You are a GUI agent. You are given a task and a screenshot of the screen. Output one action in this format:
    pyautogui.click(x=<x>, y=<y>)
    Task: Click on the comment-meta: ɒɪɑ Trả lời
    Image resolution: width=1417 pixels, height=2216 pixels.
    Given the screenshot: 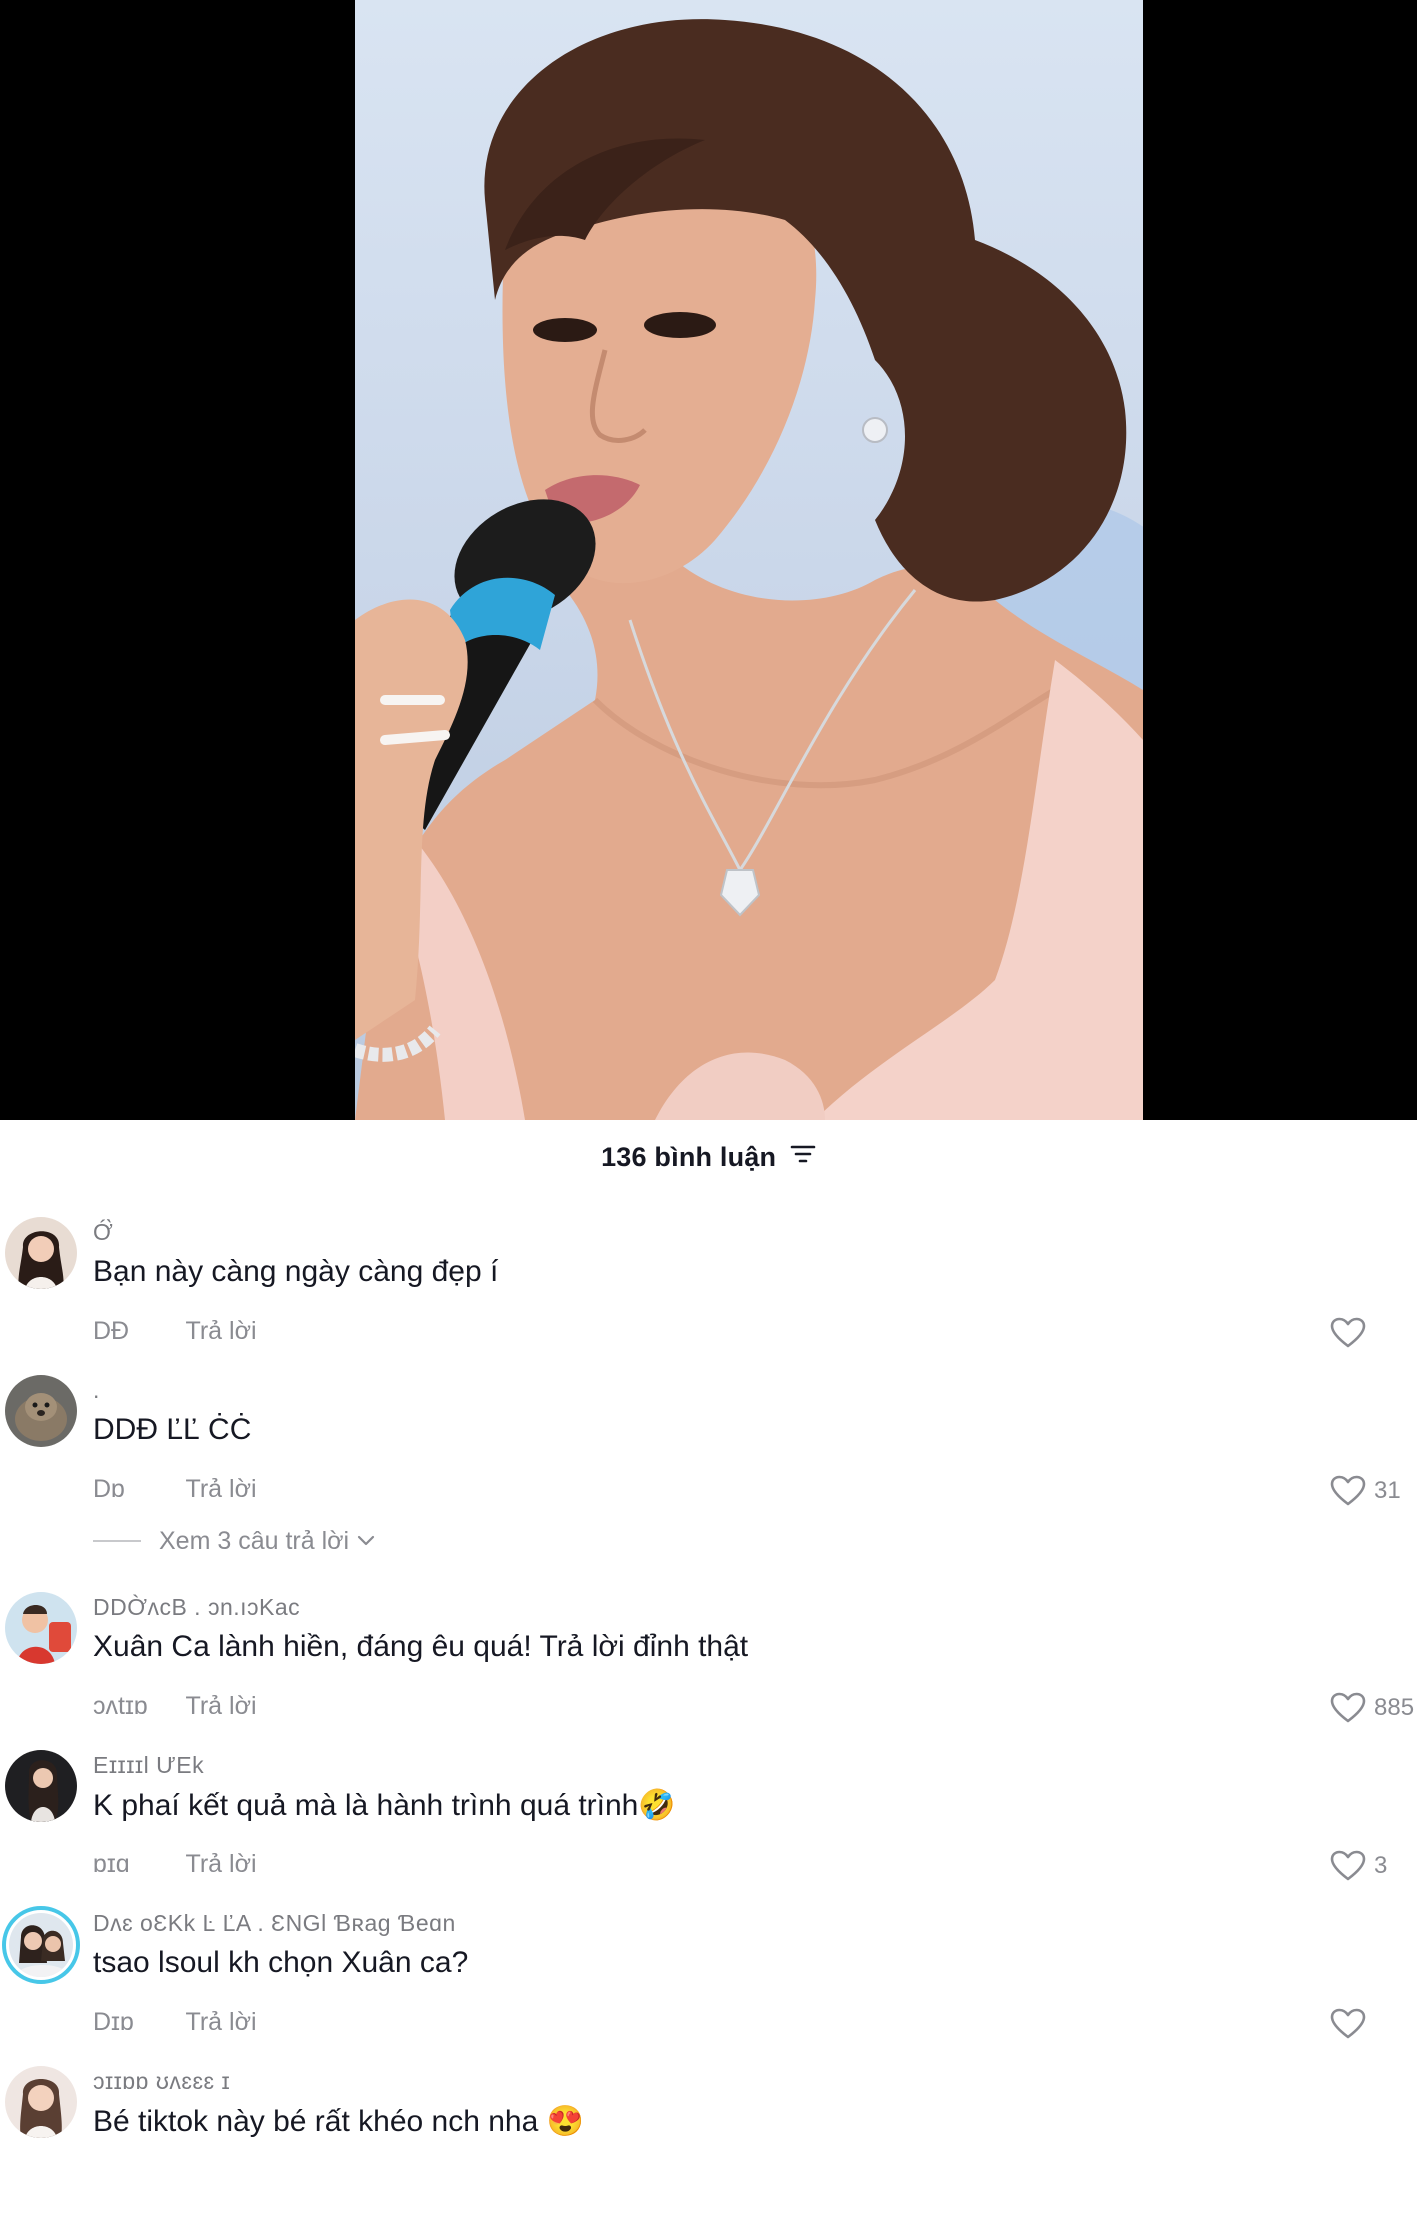 What is the action you would take?
    pyautogui.click(x=175, y=1864)
    